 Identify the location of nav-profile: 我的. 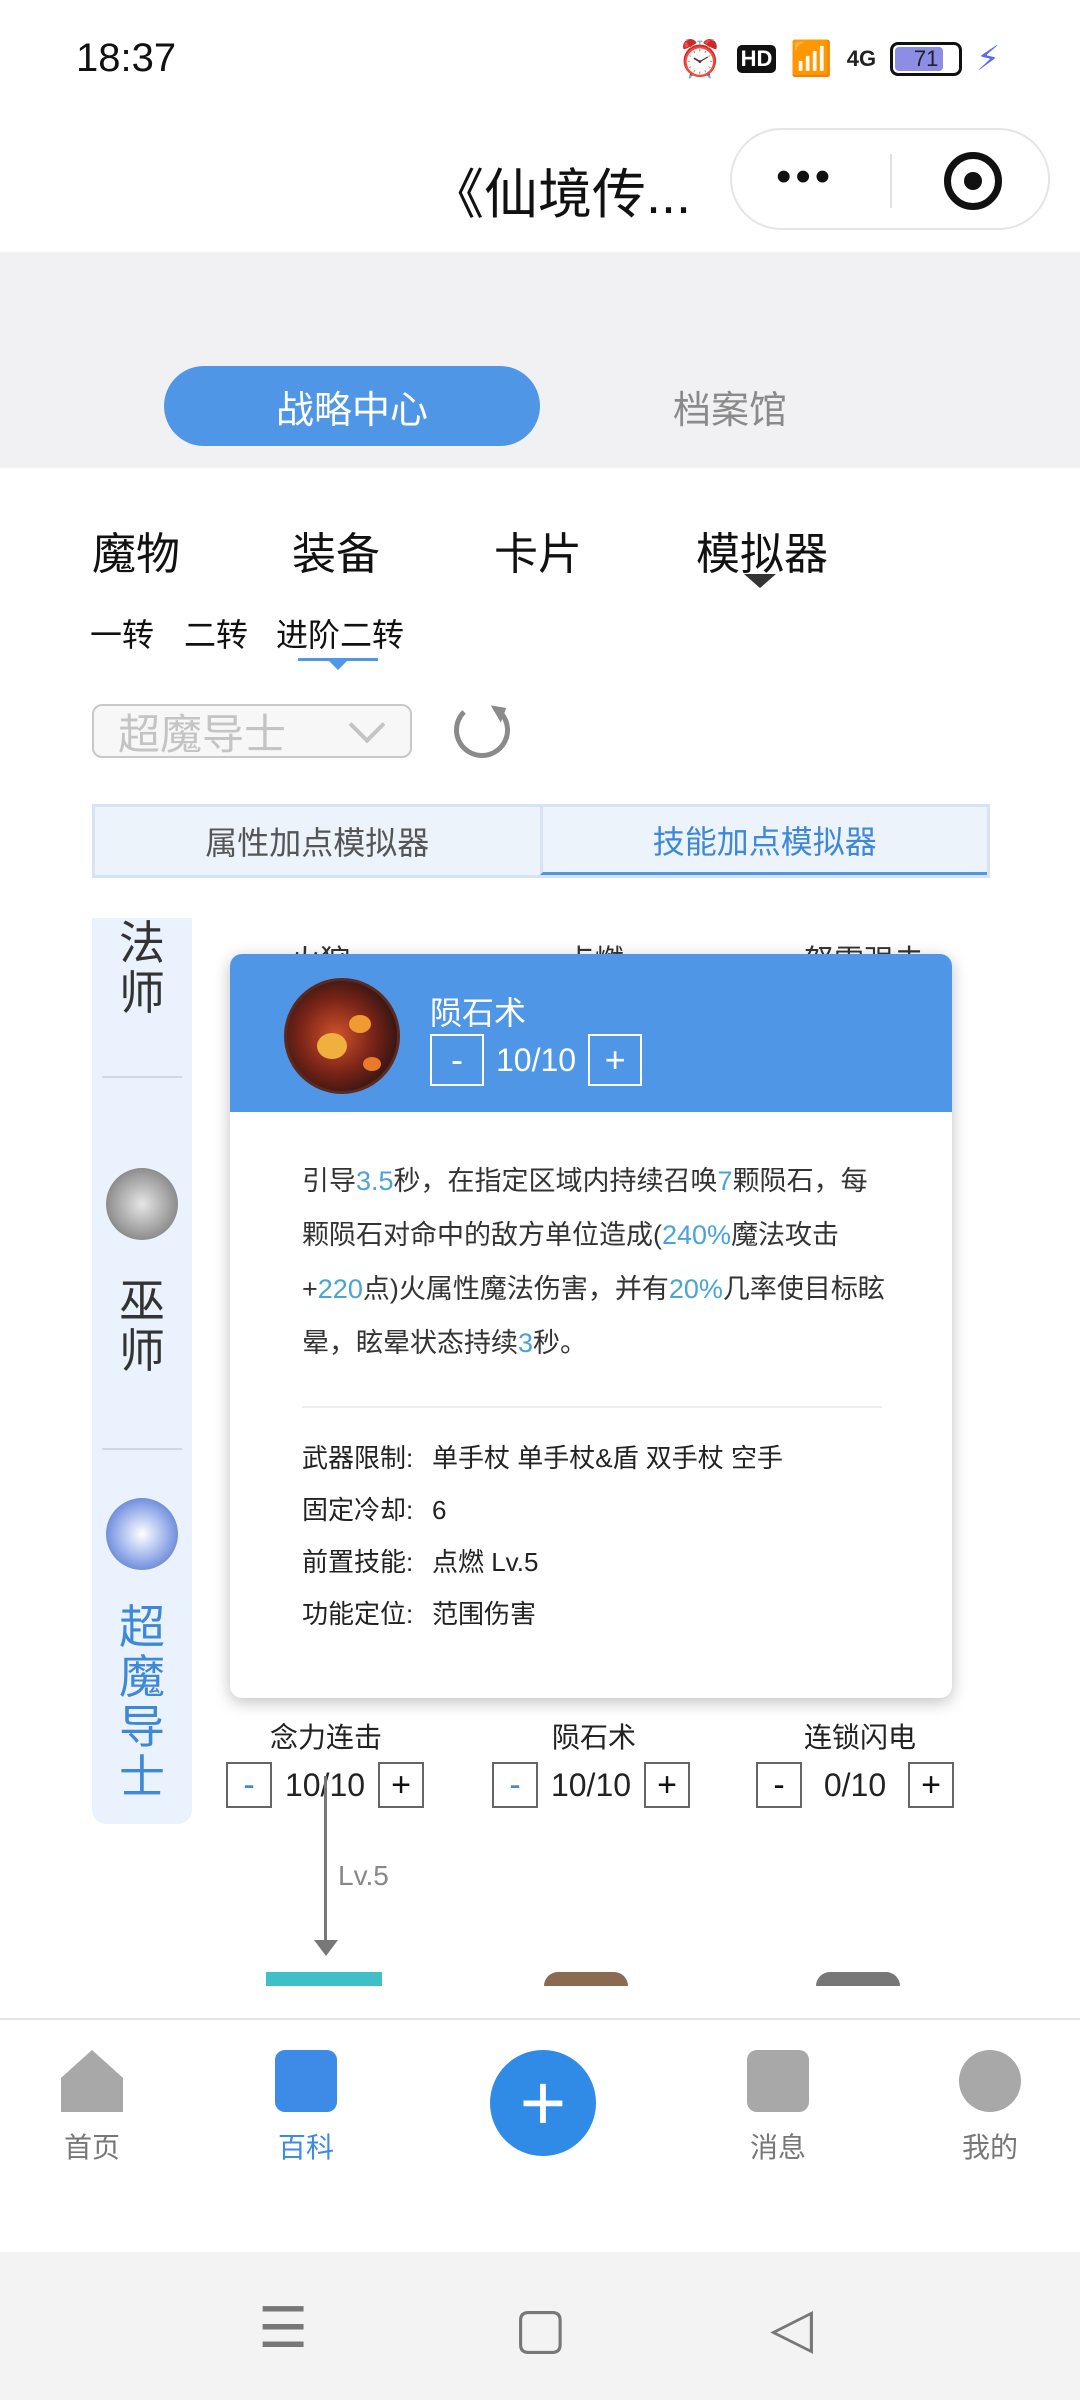
(990, 2108).